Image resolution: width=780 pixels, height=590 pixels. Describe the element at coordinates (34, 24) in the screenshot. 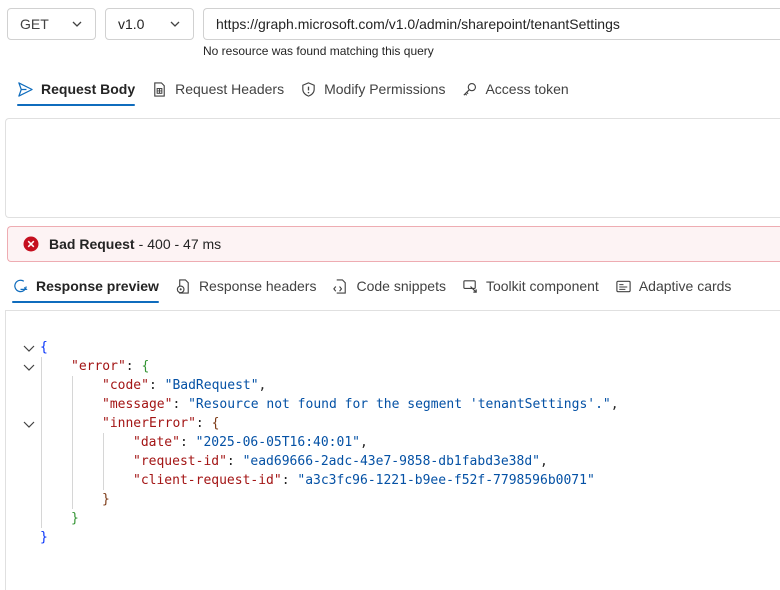

I see `method-value: GET` at that location.